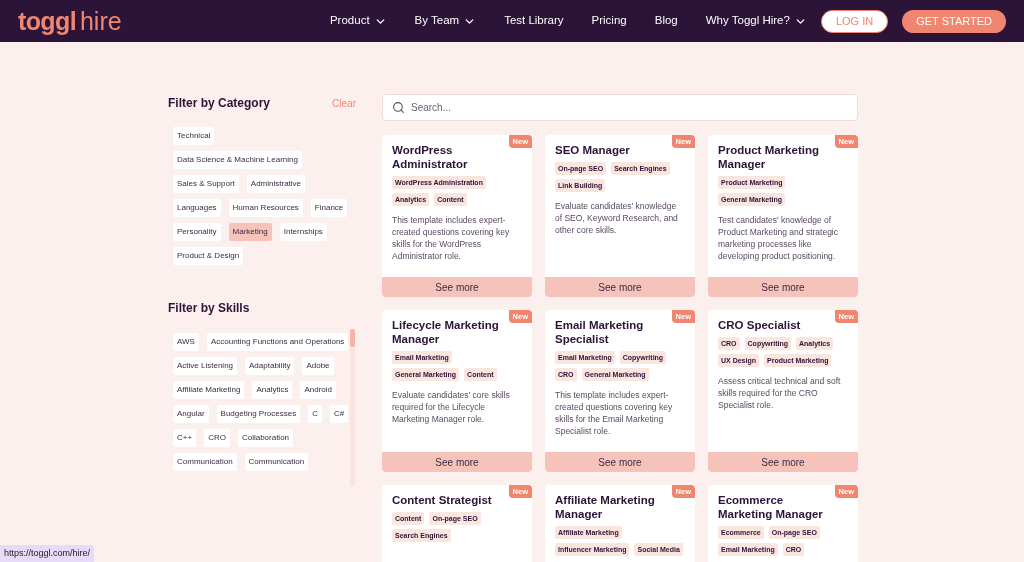 This screenshot has width=1024, height=562. What do you see at coordinates (442, 500) in the screenshot?
I see `card-title: Content Strategist` at bounding box center [442, 500].